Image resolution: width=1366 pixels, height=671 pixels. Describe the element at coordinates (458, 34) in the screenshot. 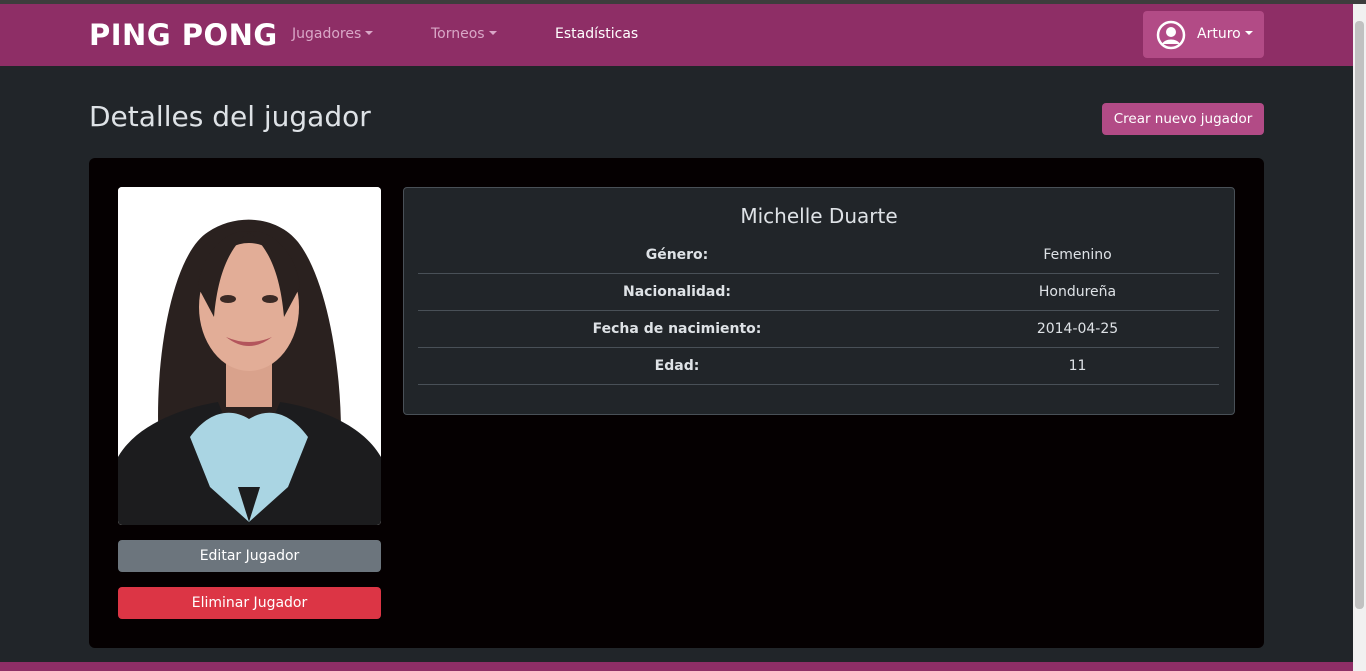

I see `nav-torneos-label: Torneos` at that location.